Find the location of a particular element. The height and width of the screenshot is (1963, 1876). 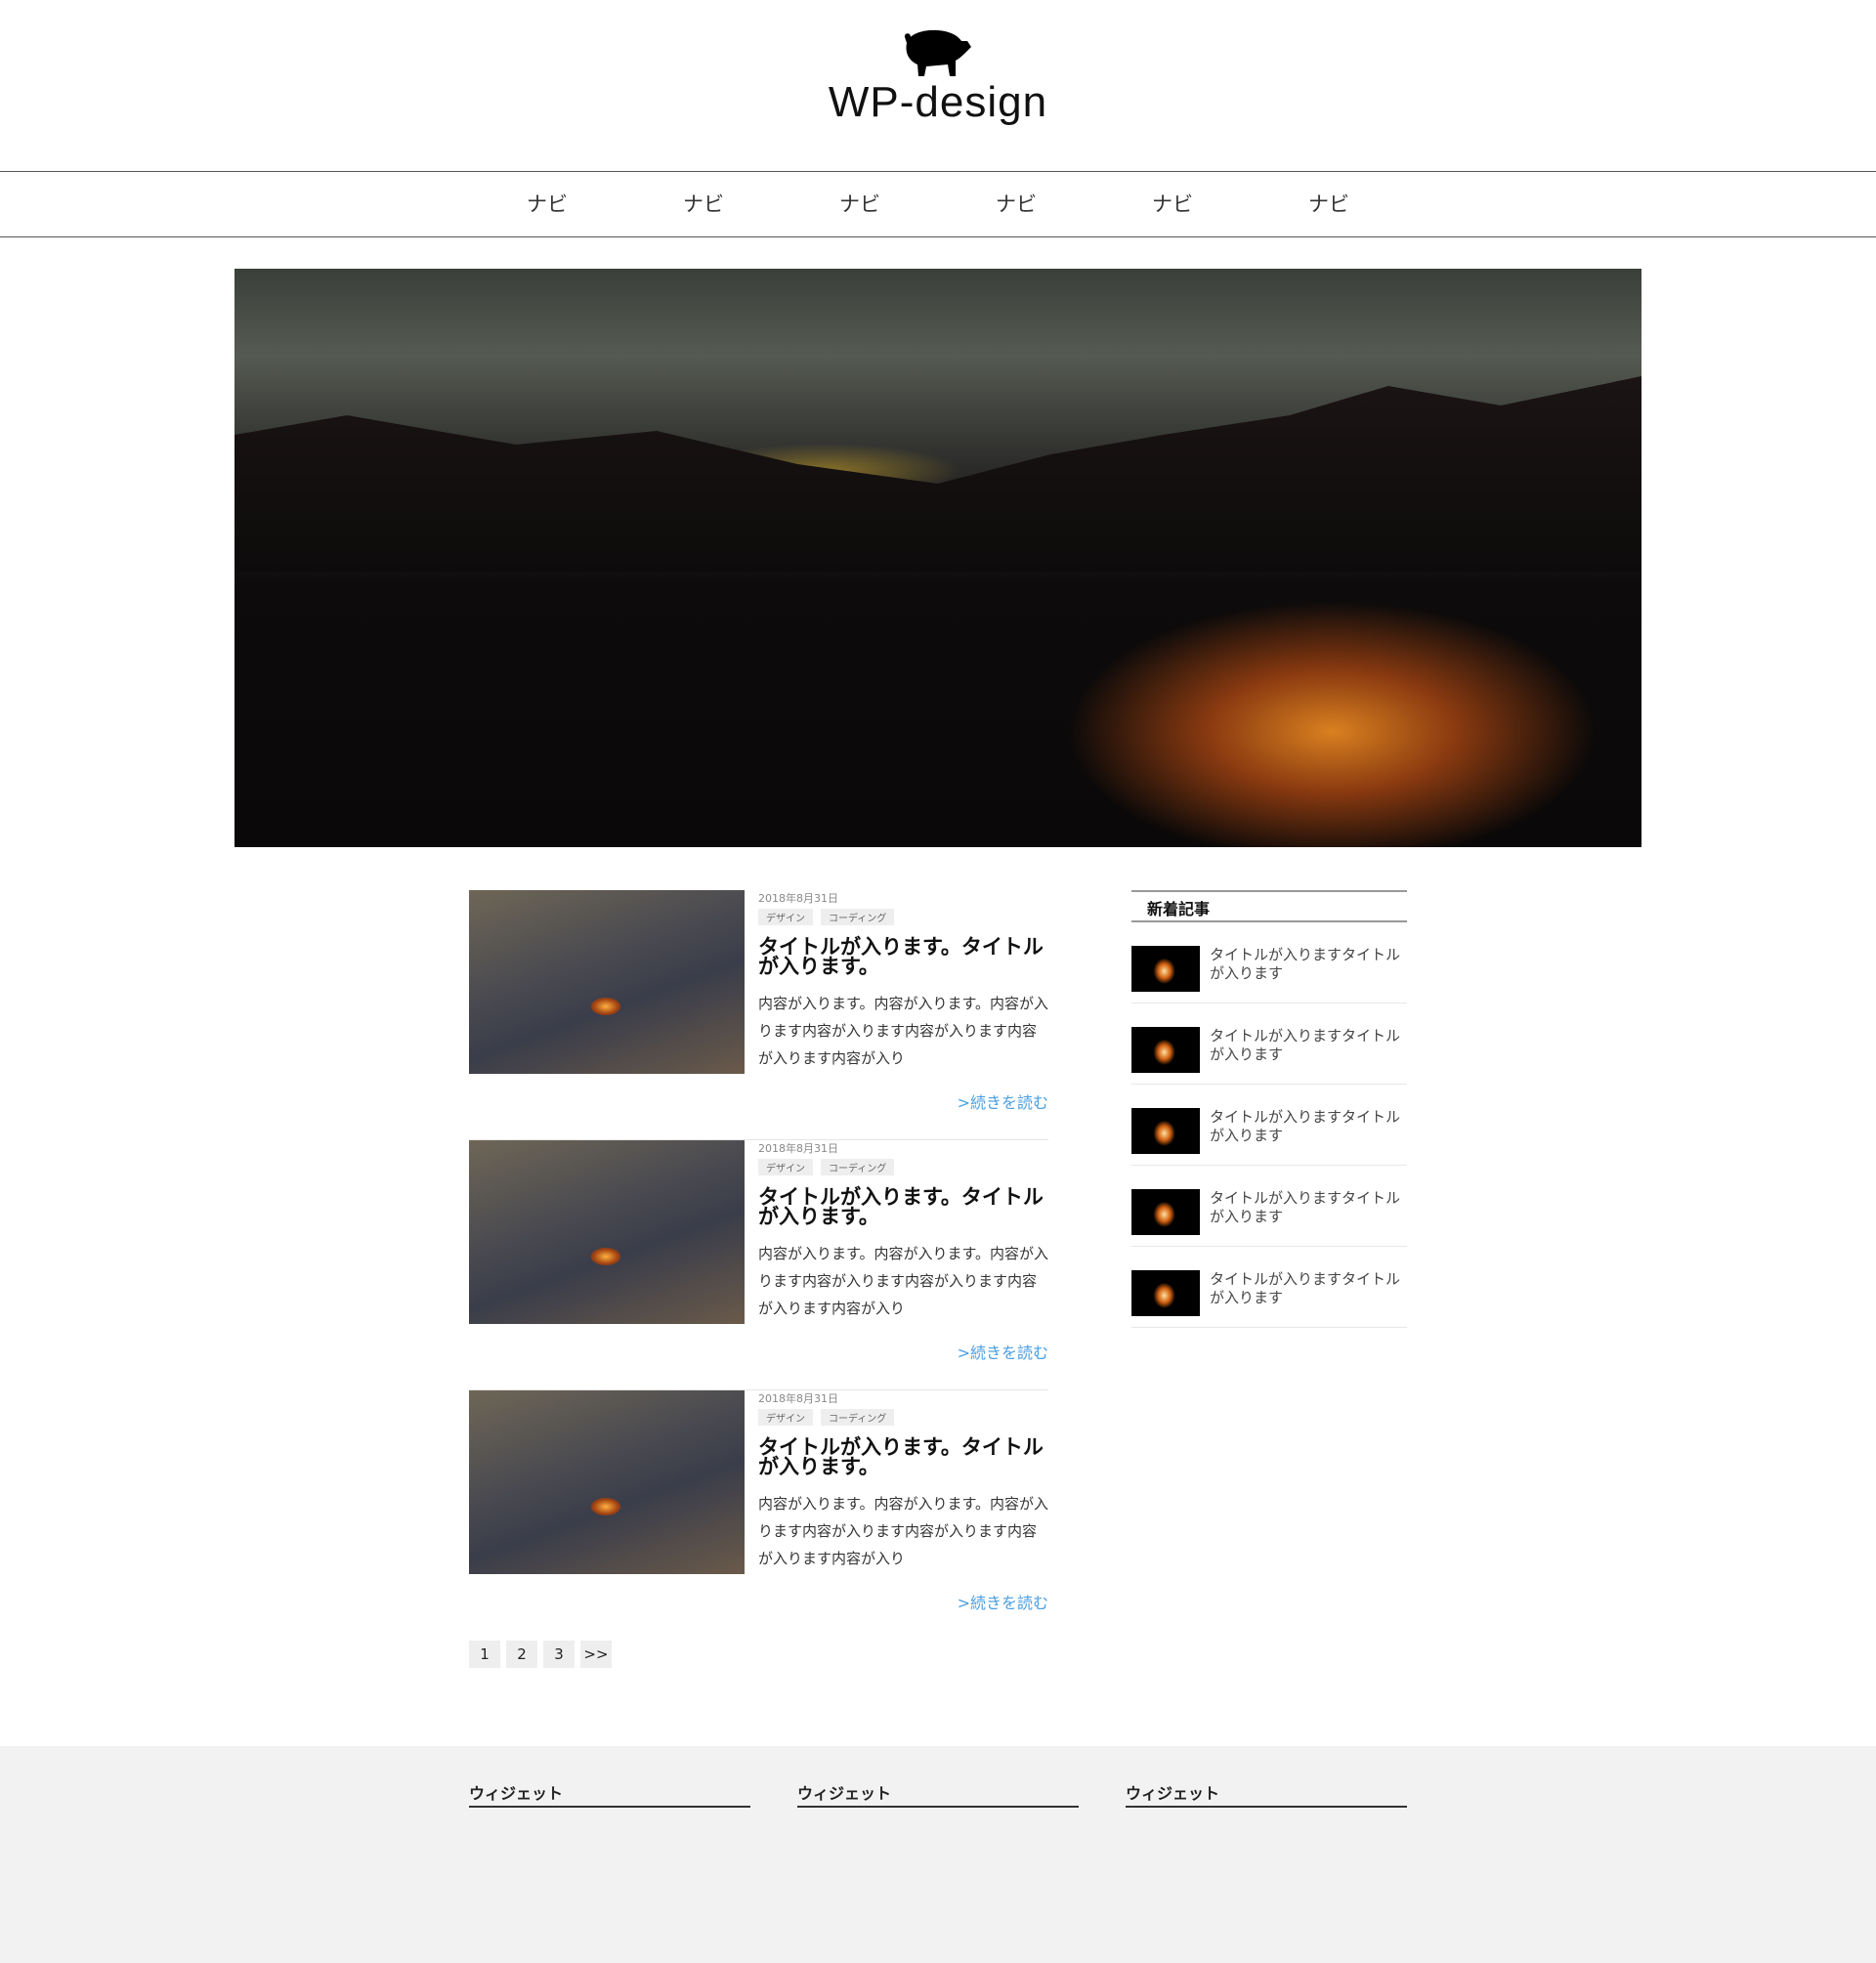

pig-icon is located at coordinates (937, 52).